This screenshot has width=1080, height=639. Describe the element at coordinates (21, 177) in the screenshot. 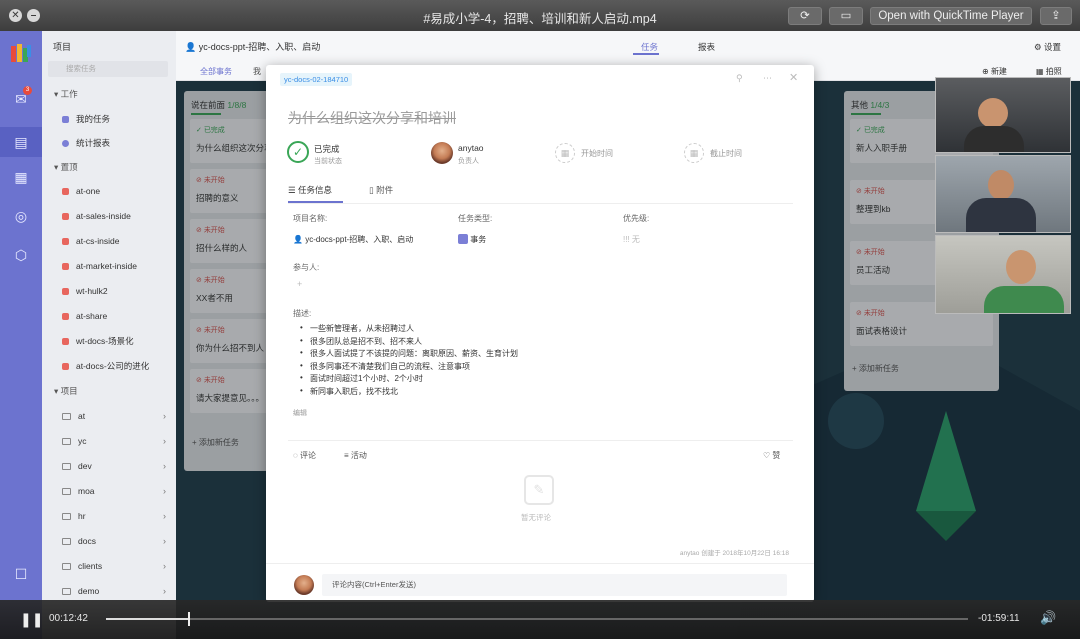

I see `calendar-icon: ▦` at that location.